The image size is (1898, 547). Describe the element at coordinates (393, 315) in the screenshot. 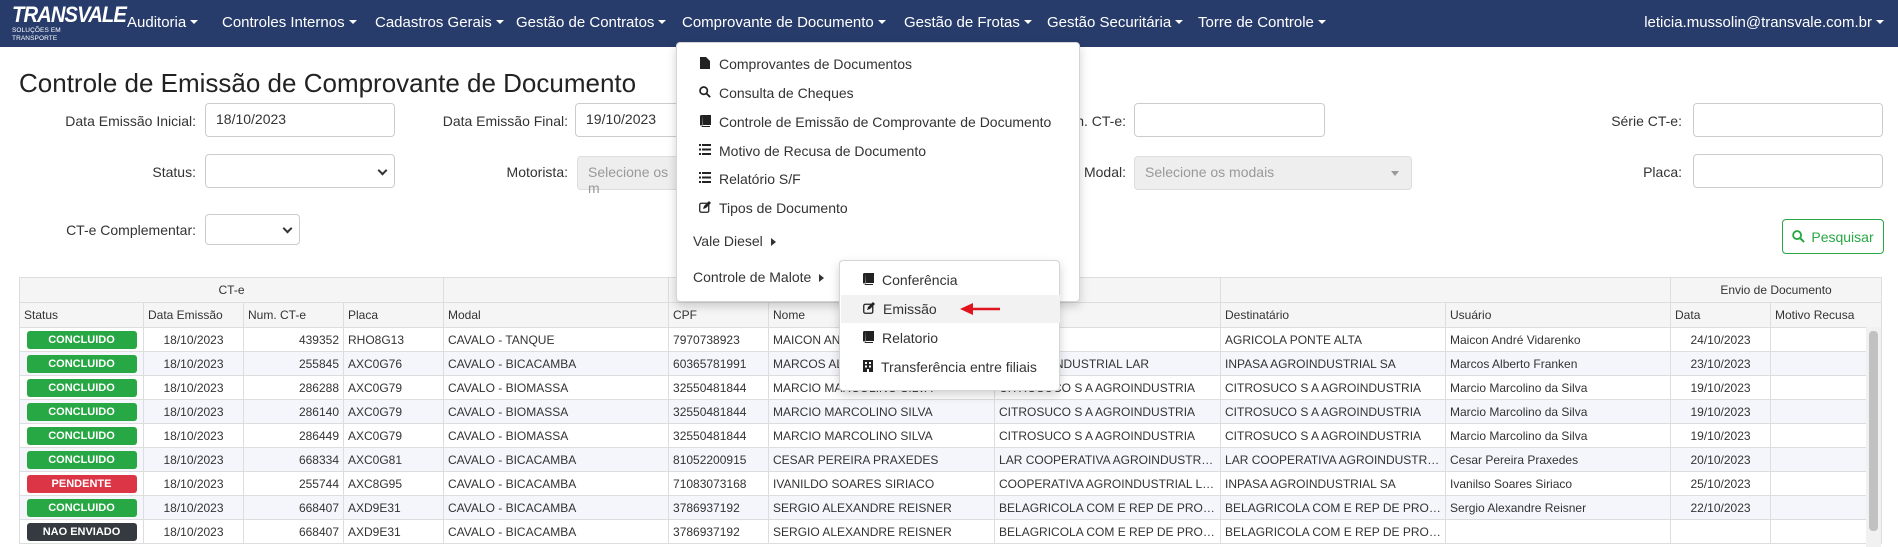

I see `col-placa: Placa` at that location.